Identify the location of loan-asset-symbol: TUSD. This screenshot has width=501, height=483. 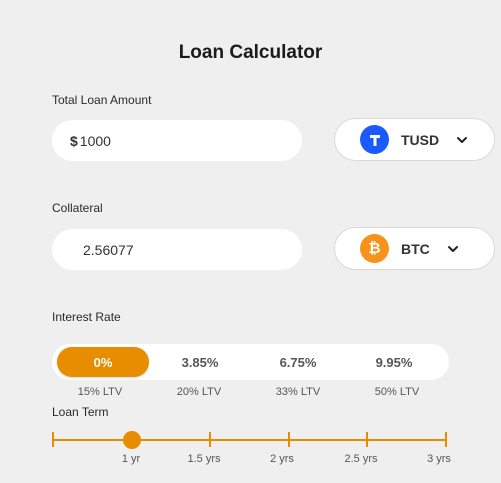
(420, 139).